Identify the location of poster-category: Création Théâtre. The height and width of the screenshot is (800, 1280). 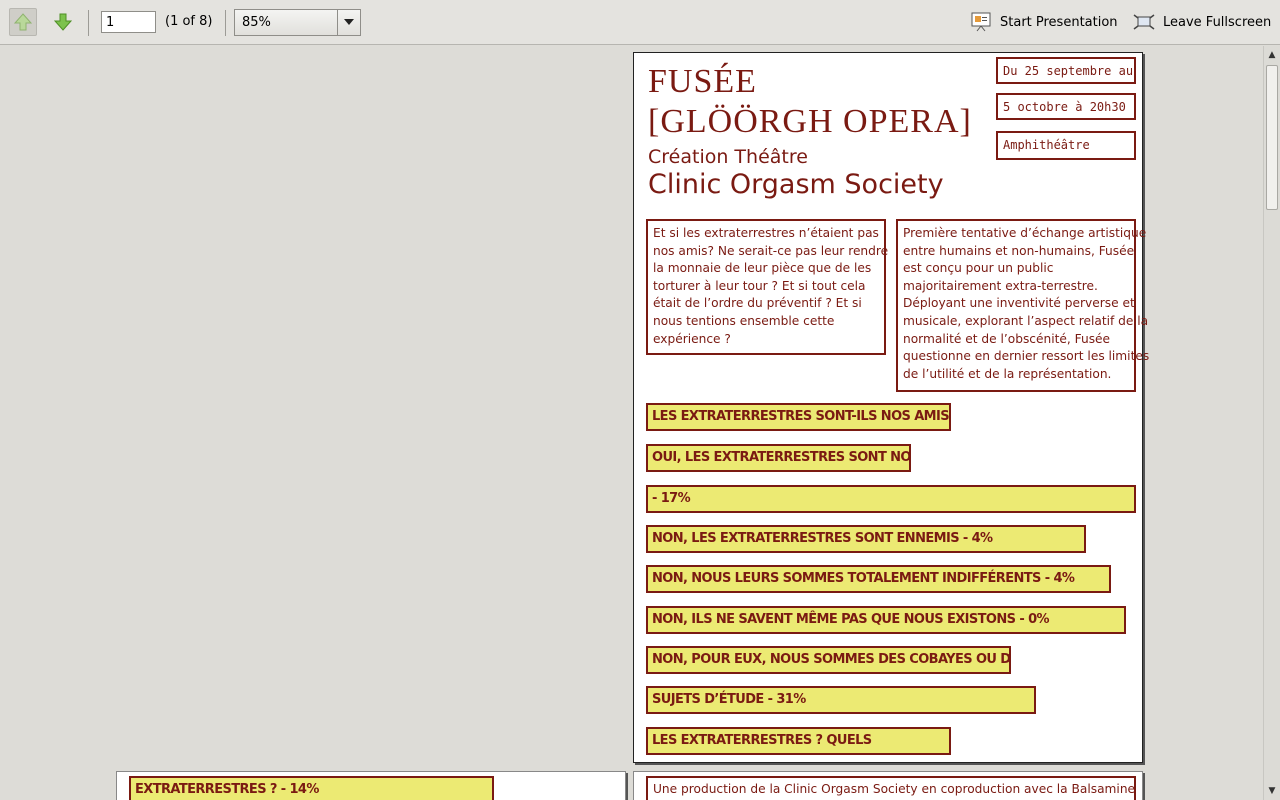
(728, 157).